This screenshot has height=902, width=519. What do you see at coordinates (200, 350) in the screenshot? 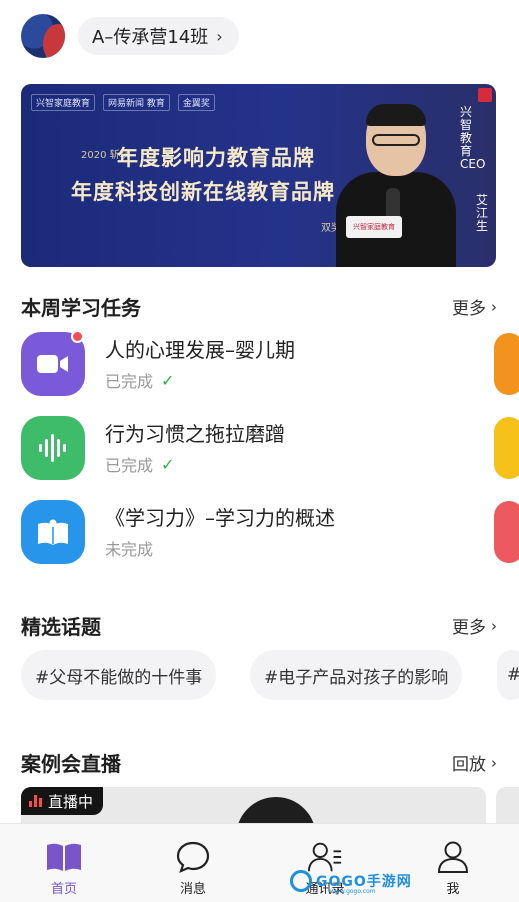
I see `task-title: 人的心理发展–婴儿期` at bounding box center [200, 350].